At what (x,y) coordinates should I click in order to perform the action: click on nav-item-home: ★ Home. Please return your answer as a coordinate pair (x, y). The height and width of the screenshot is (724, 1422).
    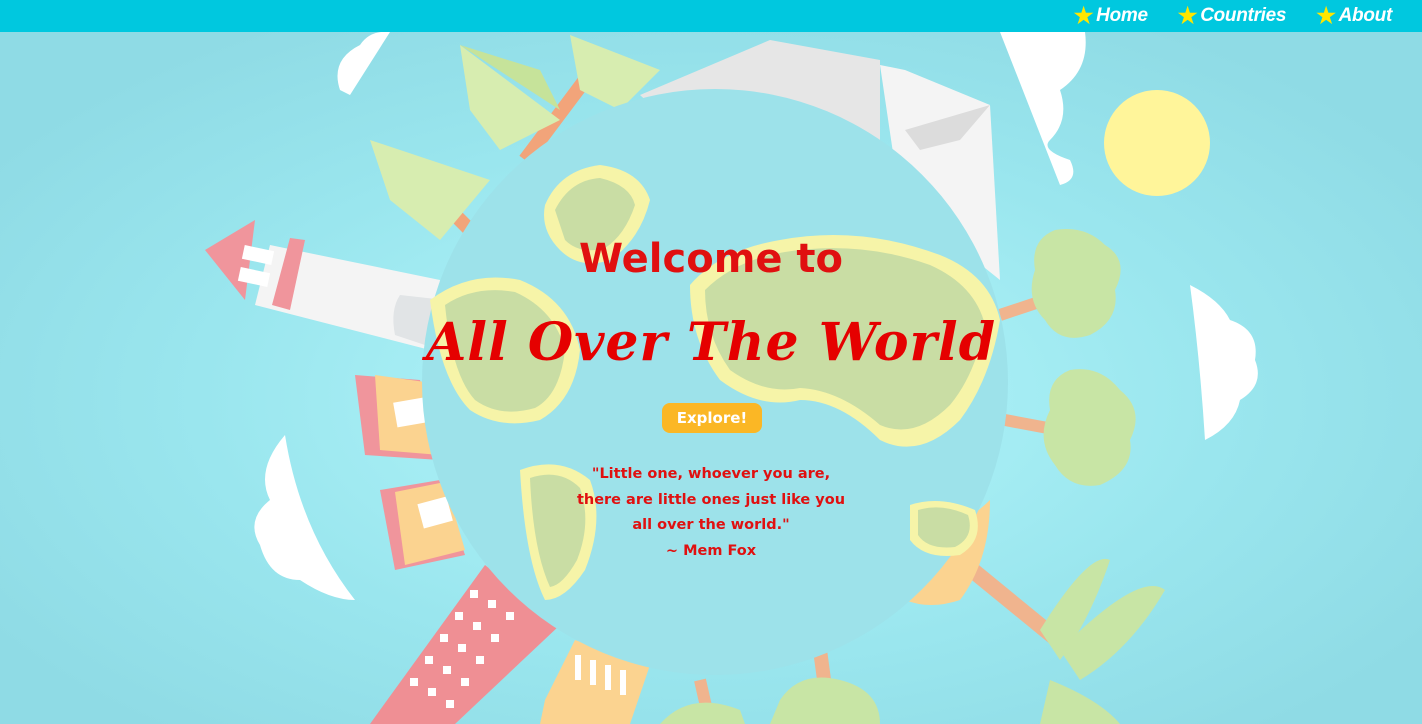
    Looking at the image, I should click on (1111, 16).